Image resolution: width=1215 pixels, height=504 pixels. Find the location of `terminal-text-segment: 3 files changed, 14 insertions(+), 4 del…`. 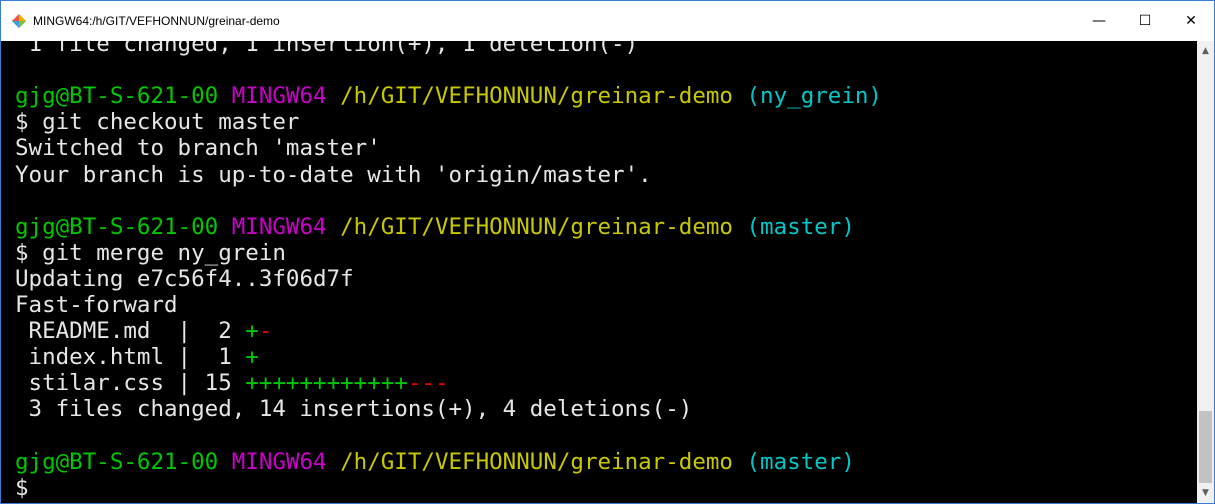

terminal-text-segment: 3 files changed, 14 insertions(+), 4 del… is located at coordinates (354, 409).